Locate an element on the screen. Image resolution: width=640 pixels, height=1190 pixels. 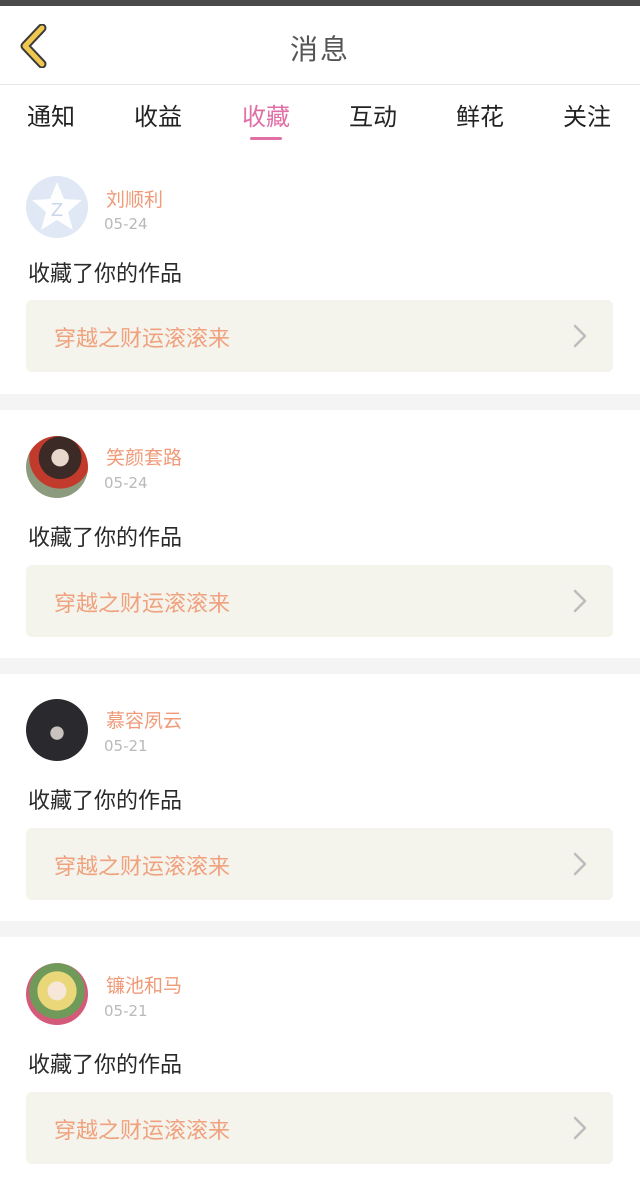
tab-flowers: 鲜花 is located at coordinates (480, 114).